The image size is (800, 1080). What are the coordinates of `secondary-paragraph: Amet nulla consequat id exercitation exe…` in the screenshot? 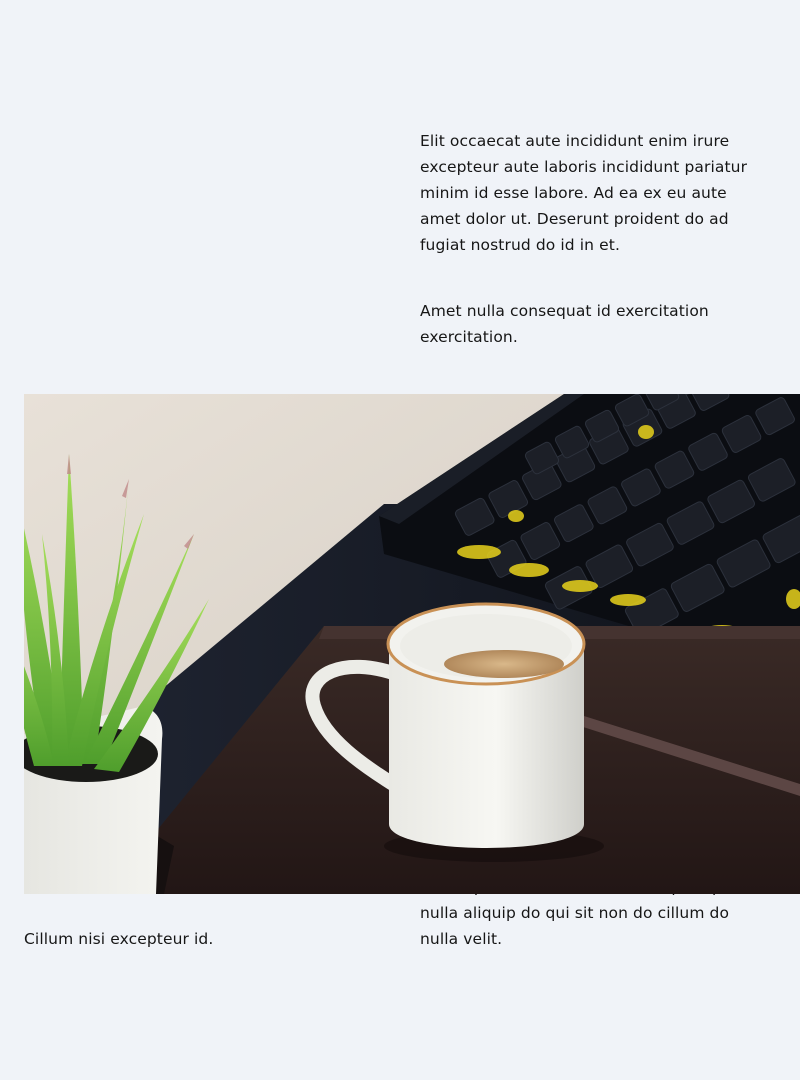 It's located at (564, 324).